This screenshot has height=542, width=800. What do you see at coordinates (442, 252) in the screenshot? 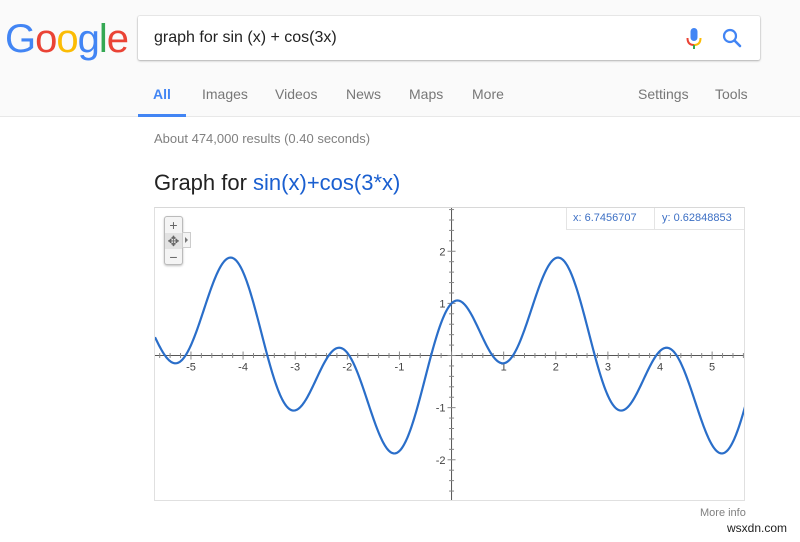
I see `y-tick-label: 2` at bounding box center [442, 252].